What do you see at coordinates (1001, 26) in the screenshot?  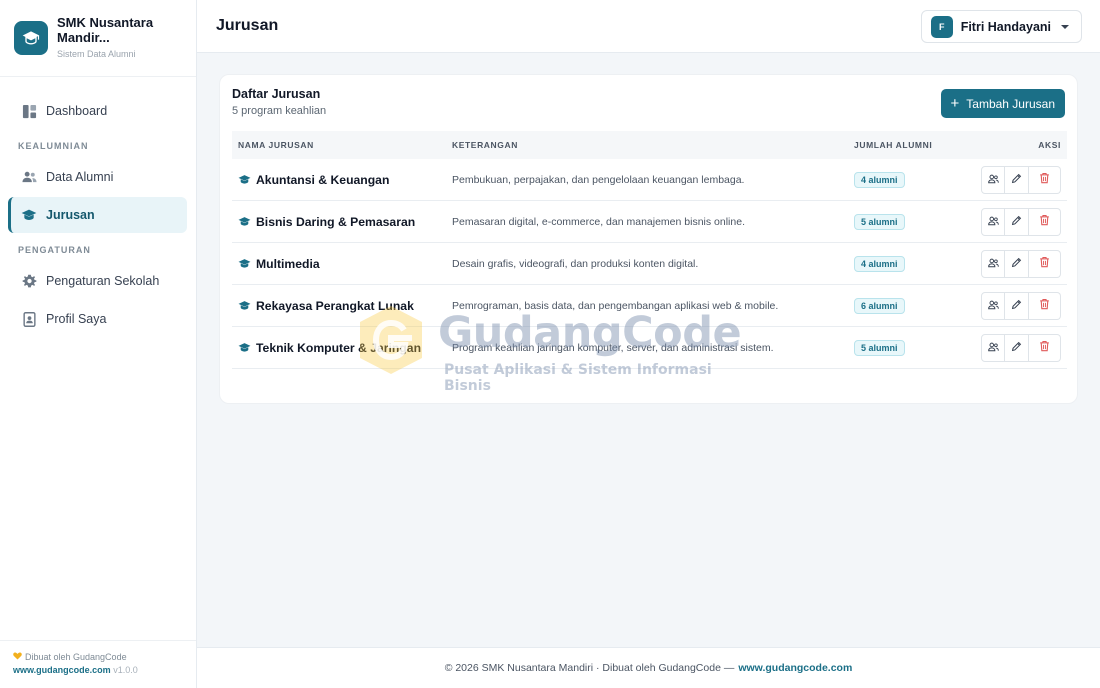 I see `user-menu-button: F Fitri Handayani` at bounding box center [1001, 26].